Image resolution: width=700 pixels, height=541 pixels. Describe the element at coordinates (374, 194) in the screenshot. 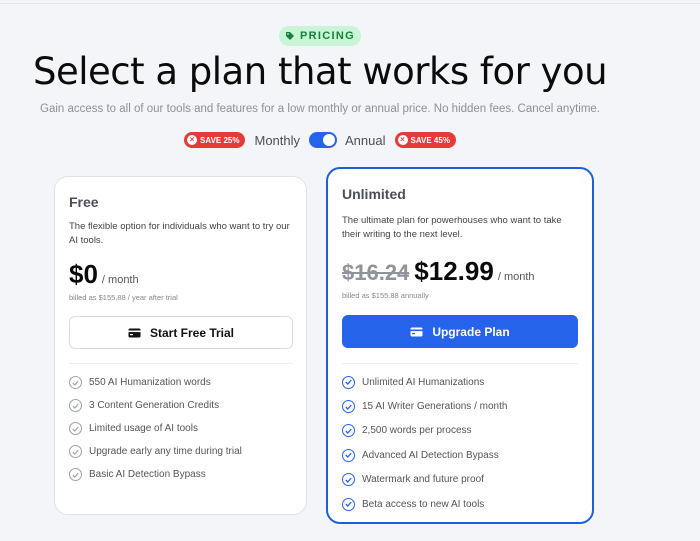

I see `plan-name: Unlimited` at that location.